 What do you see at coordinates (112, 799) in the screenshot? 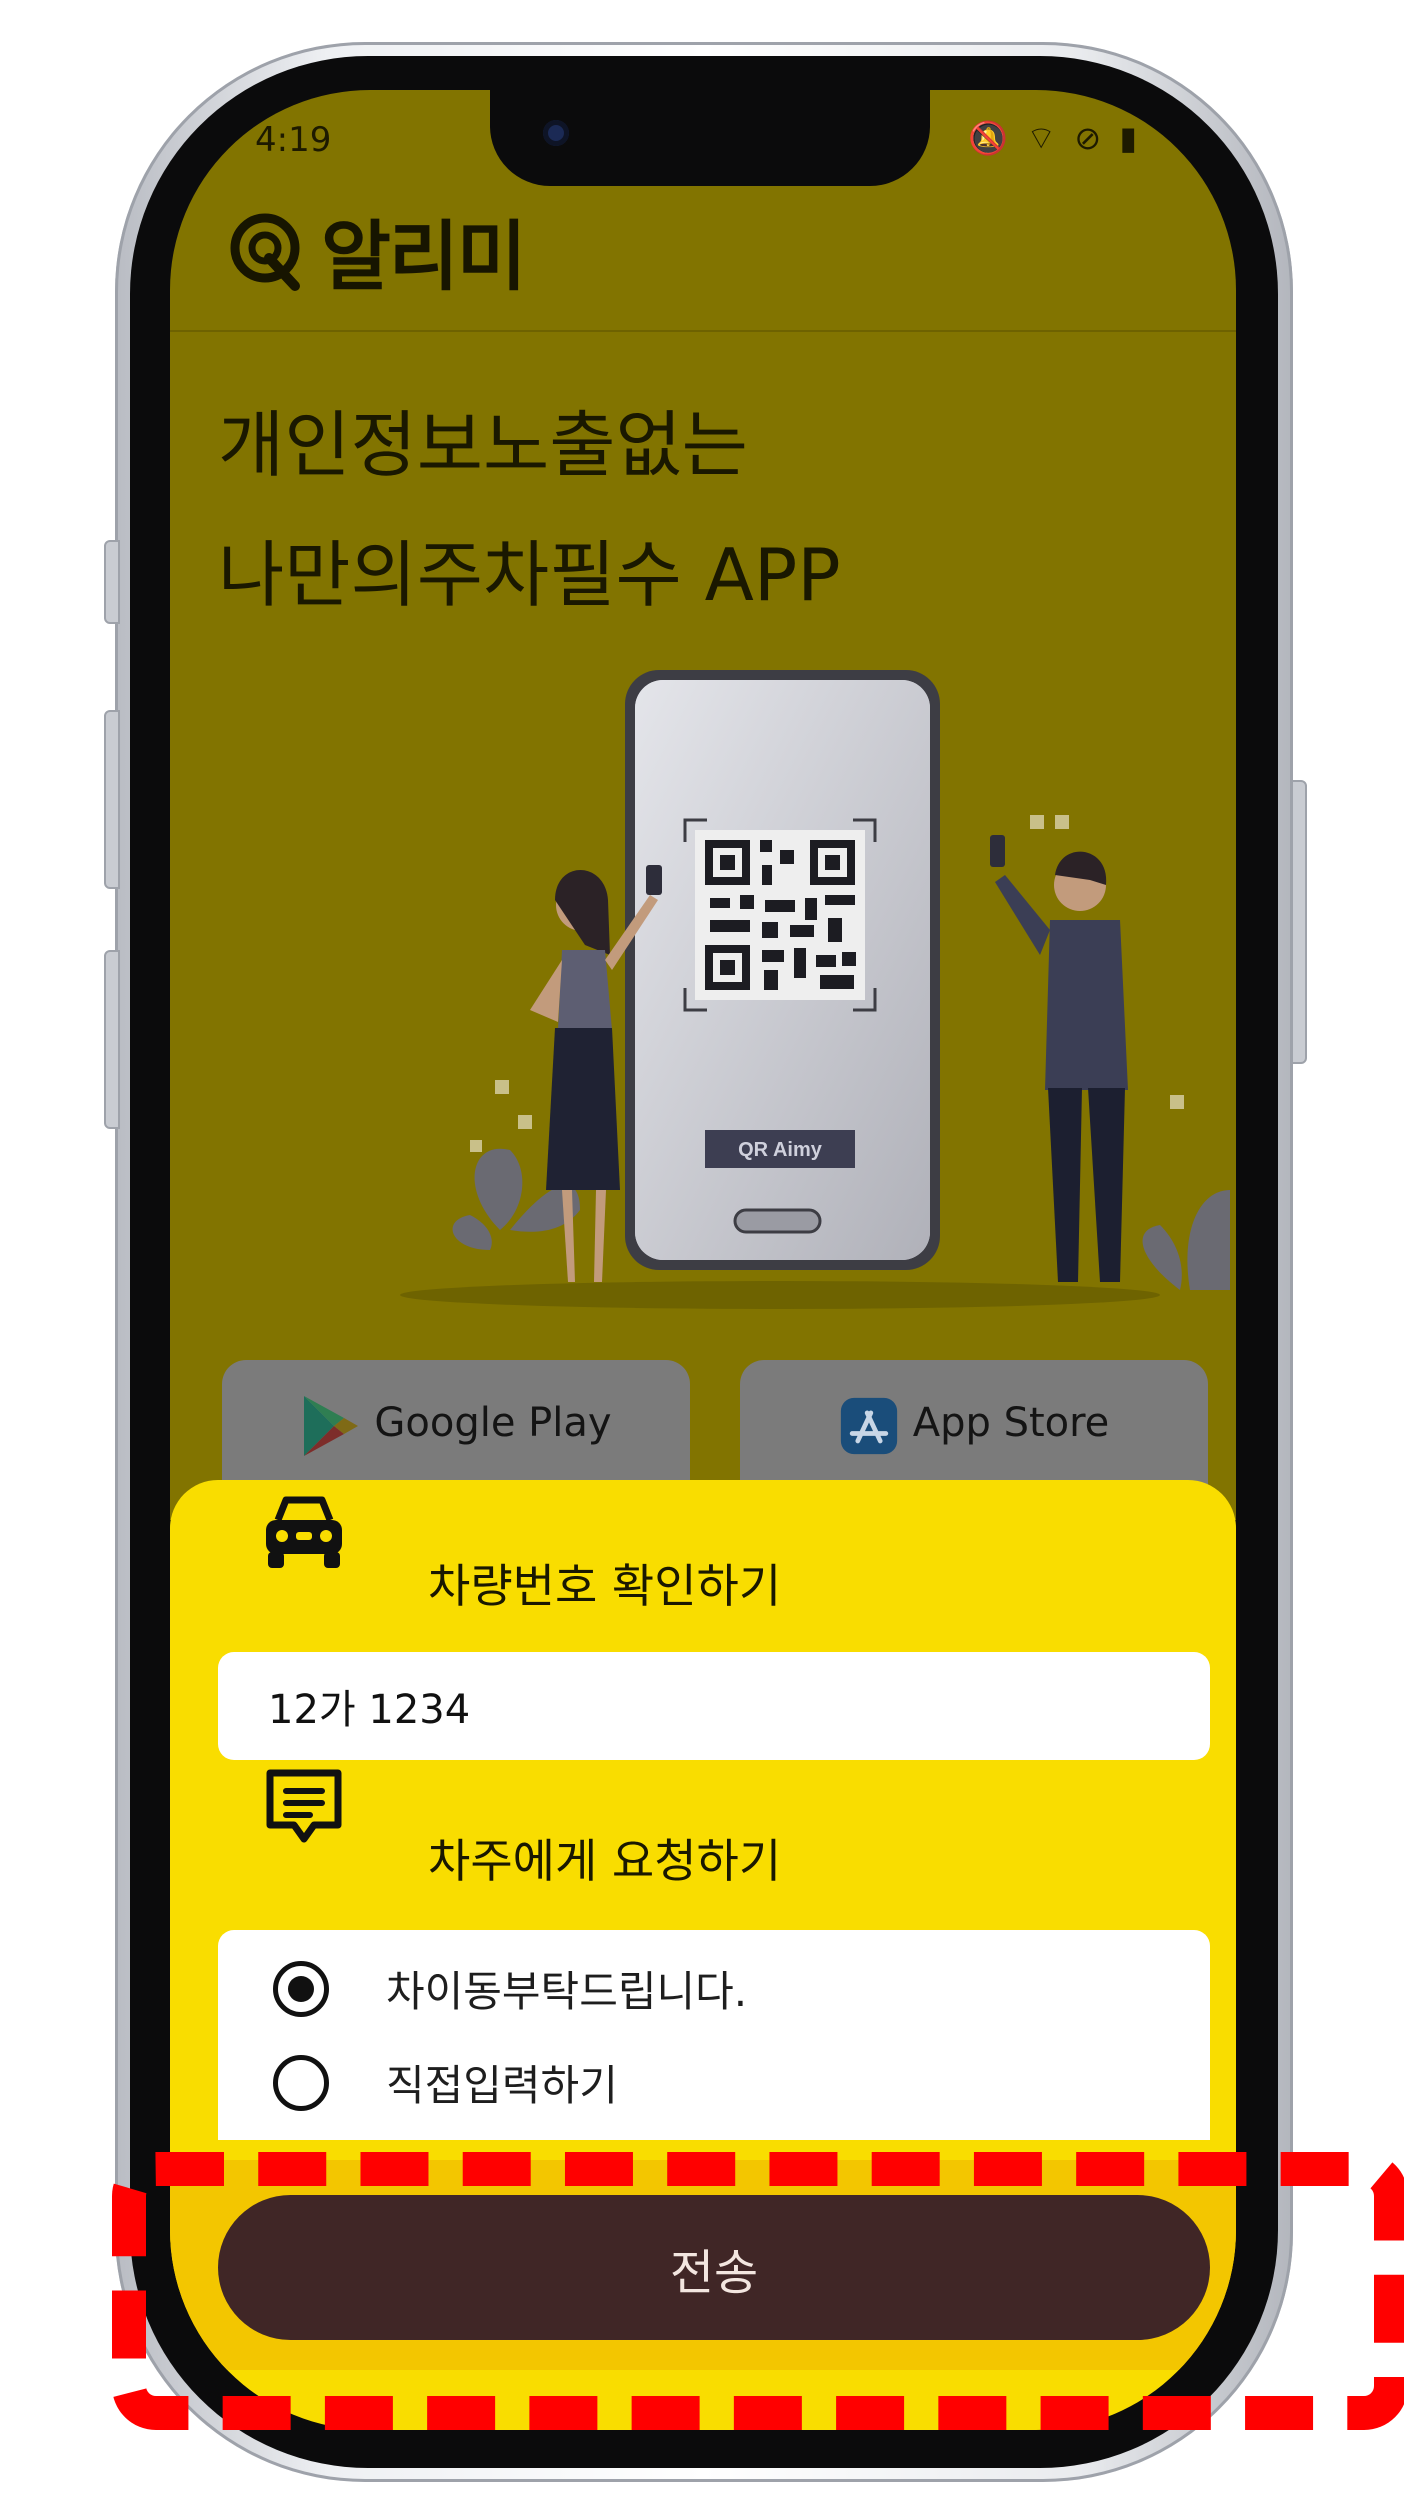
I see `volume-up-button` at bounding box center [112, 799].